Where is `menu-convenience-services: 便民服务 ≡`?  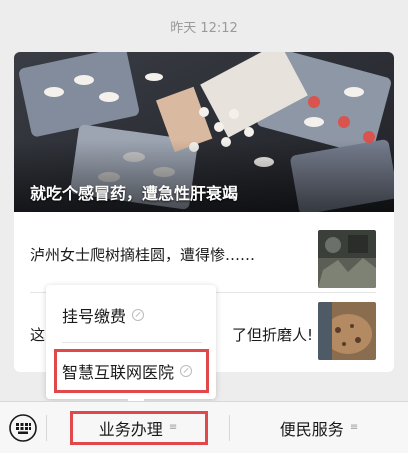 menu-convenience-services: 便民服务 ≡ is located at coordinates (319, 427).